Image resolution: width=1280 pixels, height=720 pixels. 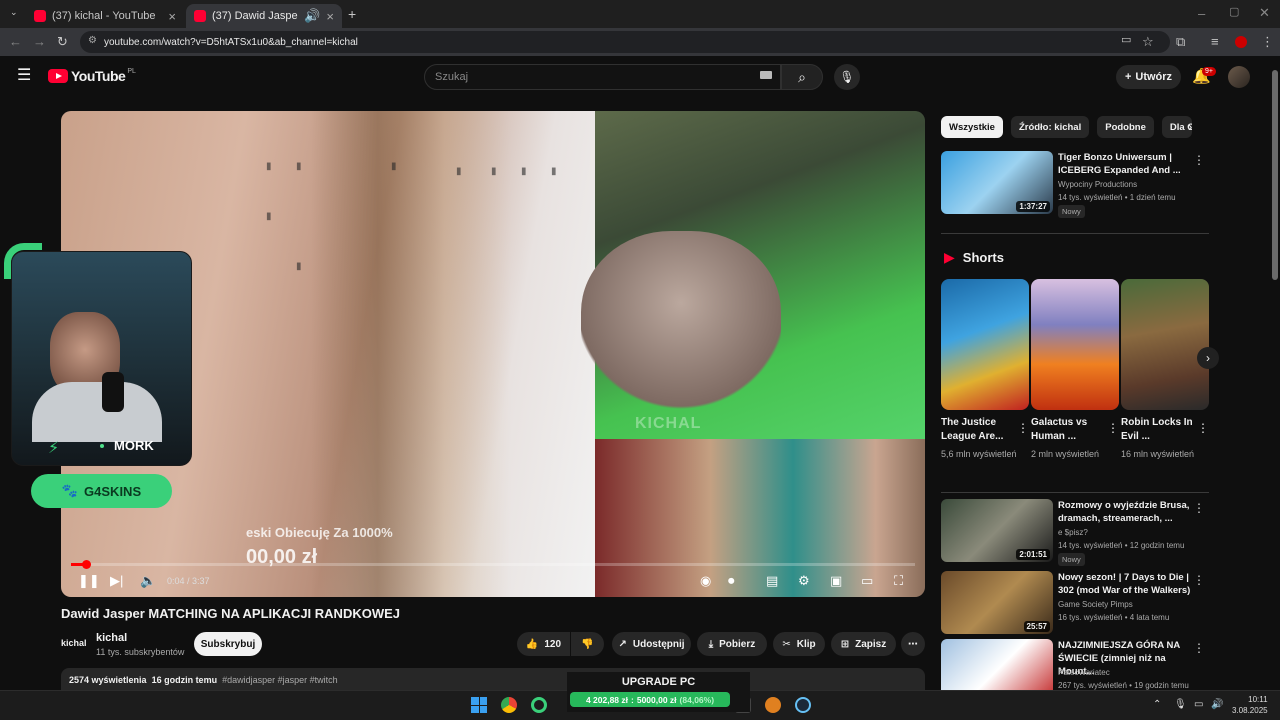 What do you see at coordinates (867, 581) in the screenshot?
I see `theater-mode-icon: ▭` at bounding box center [867, 581].